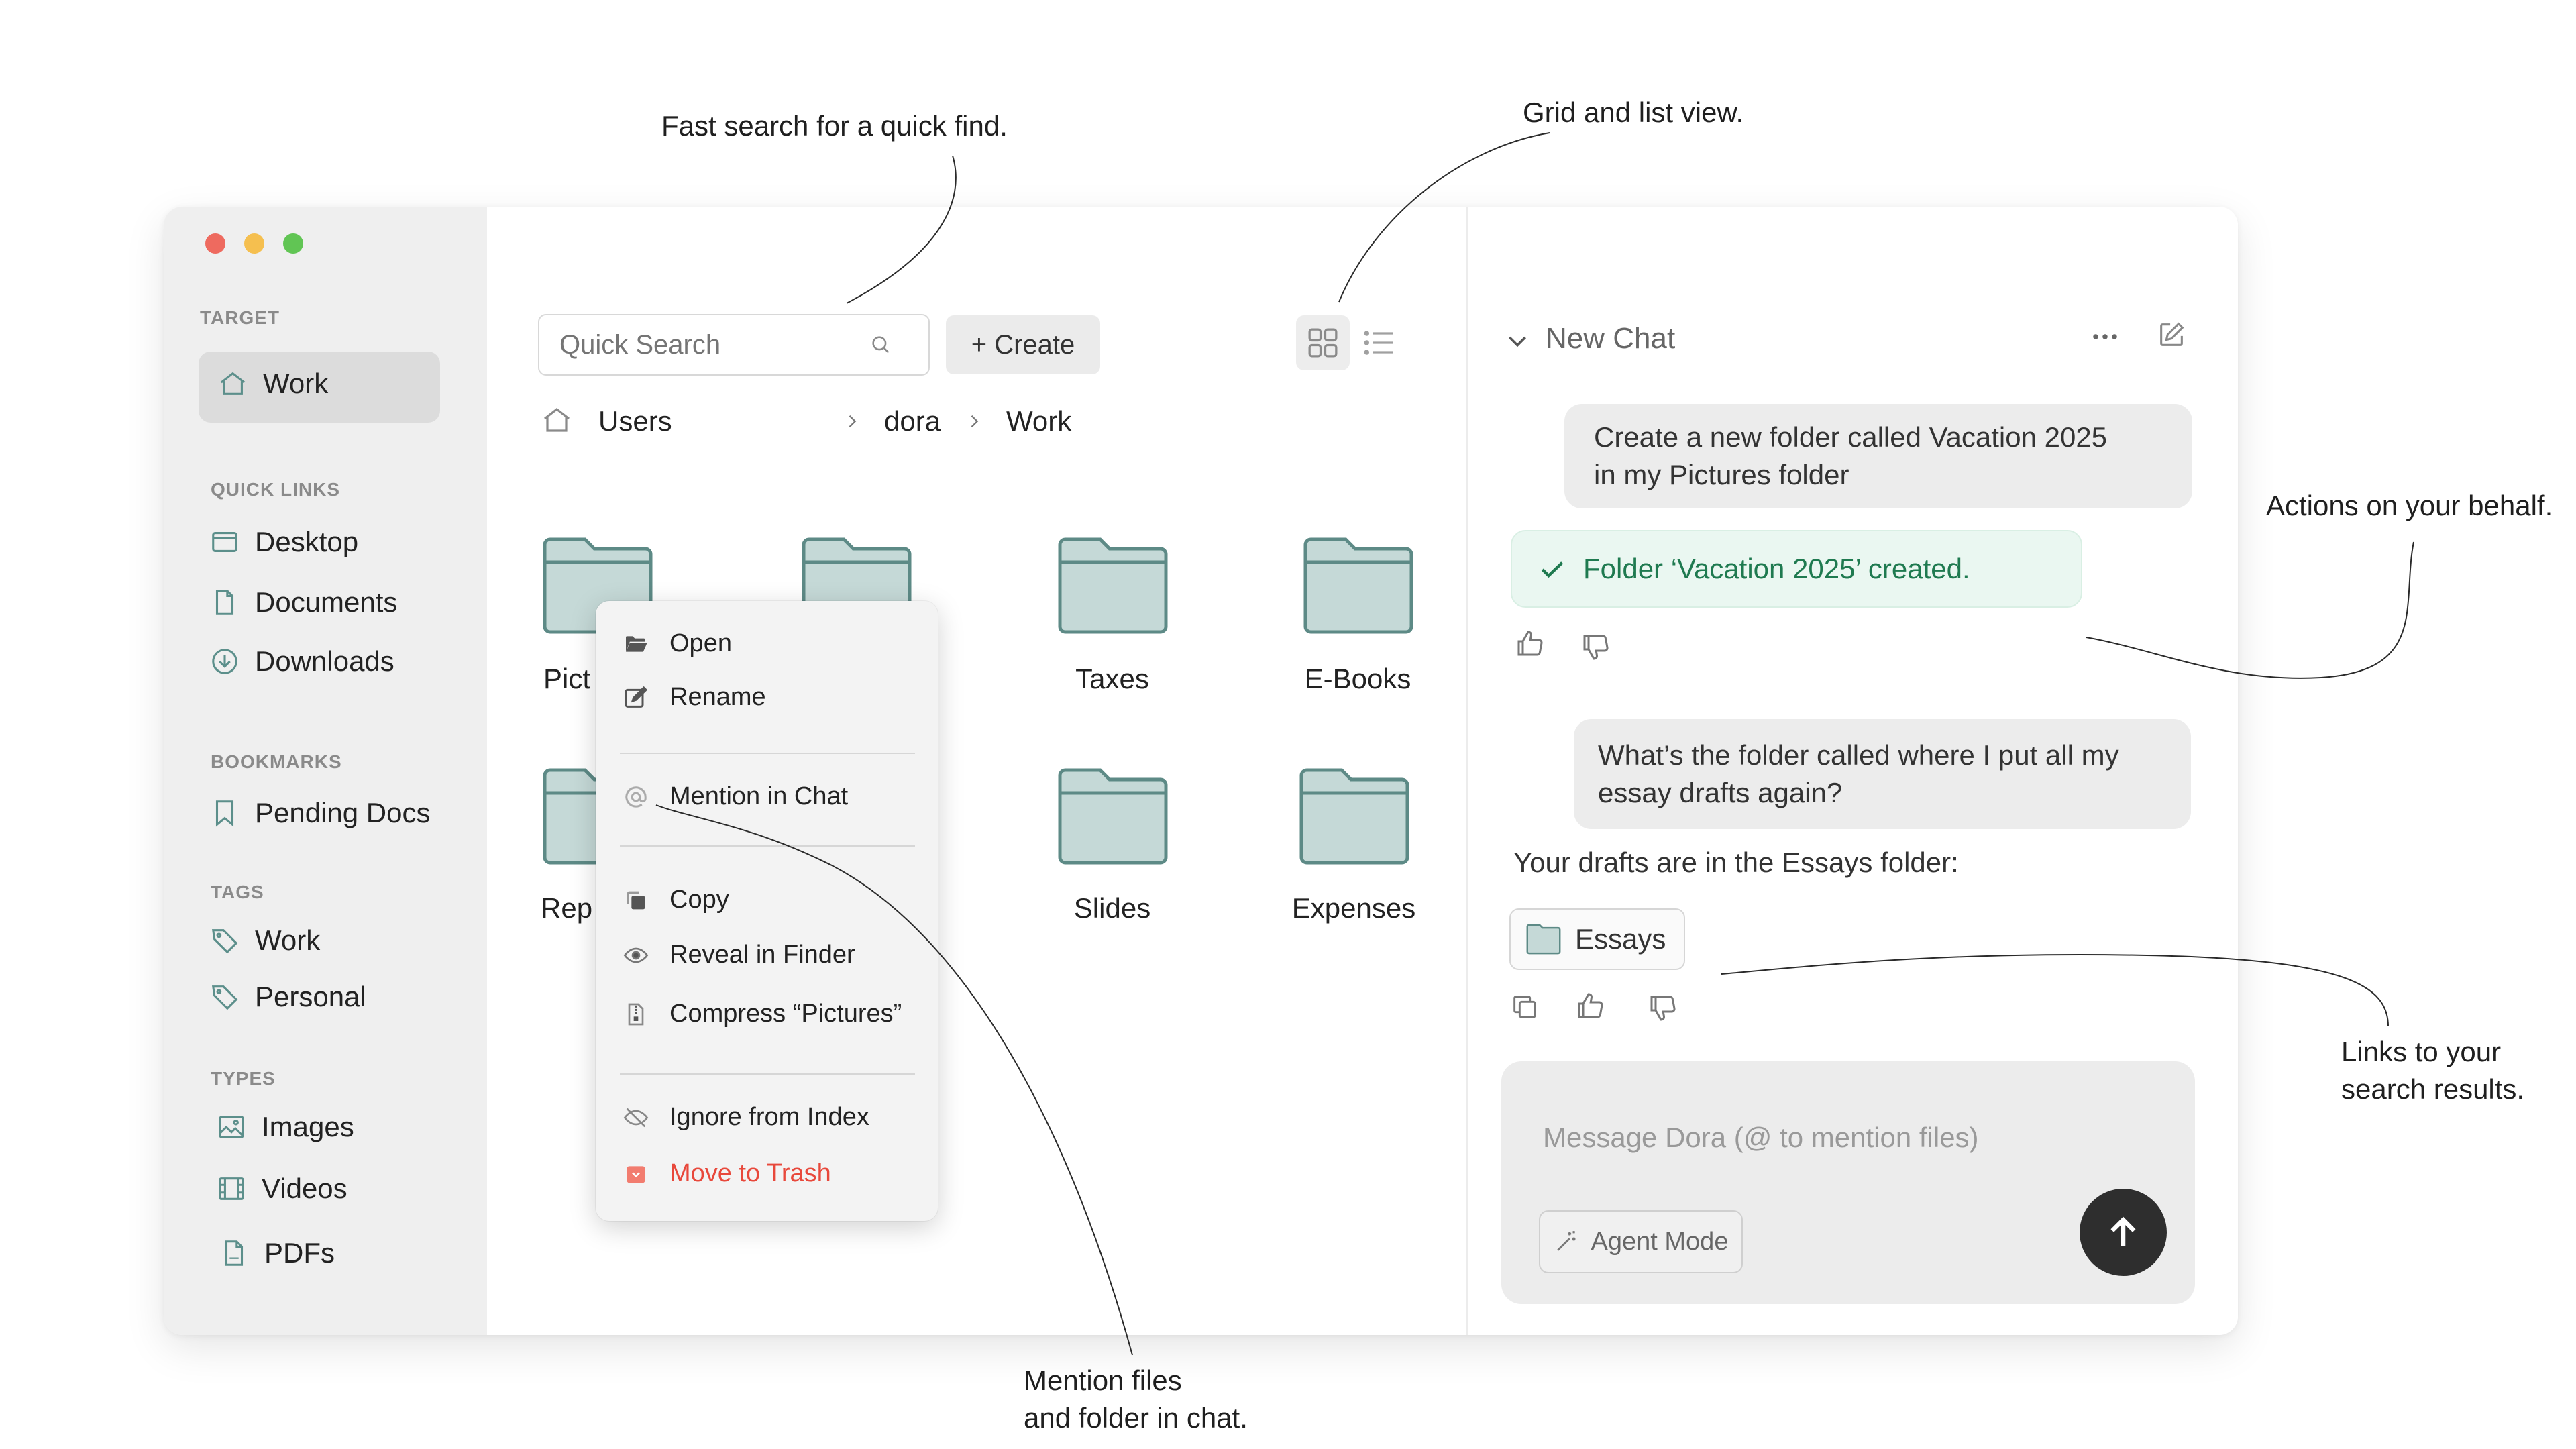  I want to click on bookmark-icon, so click(224, 813).